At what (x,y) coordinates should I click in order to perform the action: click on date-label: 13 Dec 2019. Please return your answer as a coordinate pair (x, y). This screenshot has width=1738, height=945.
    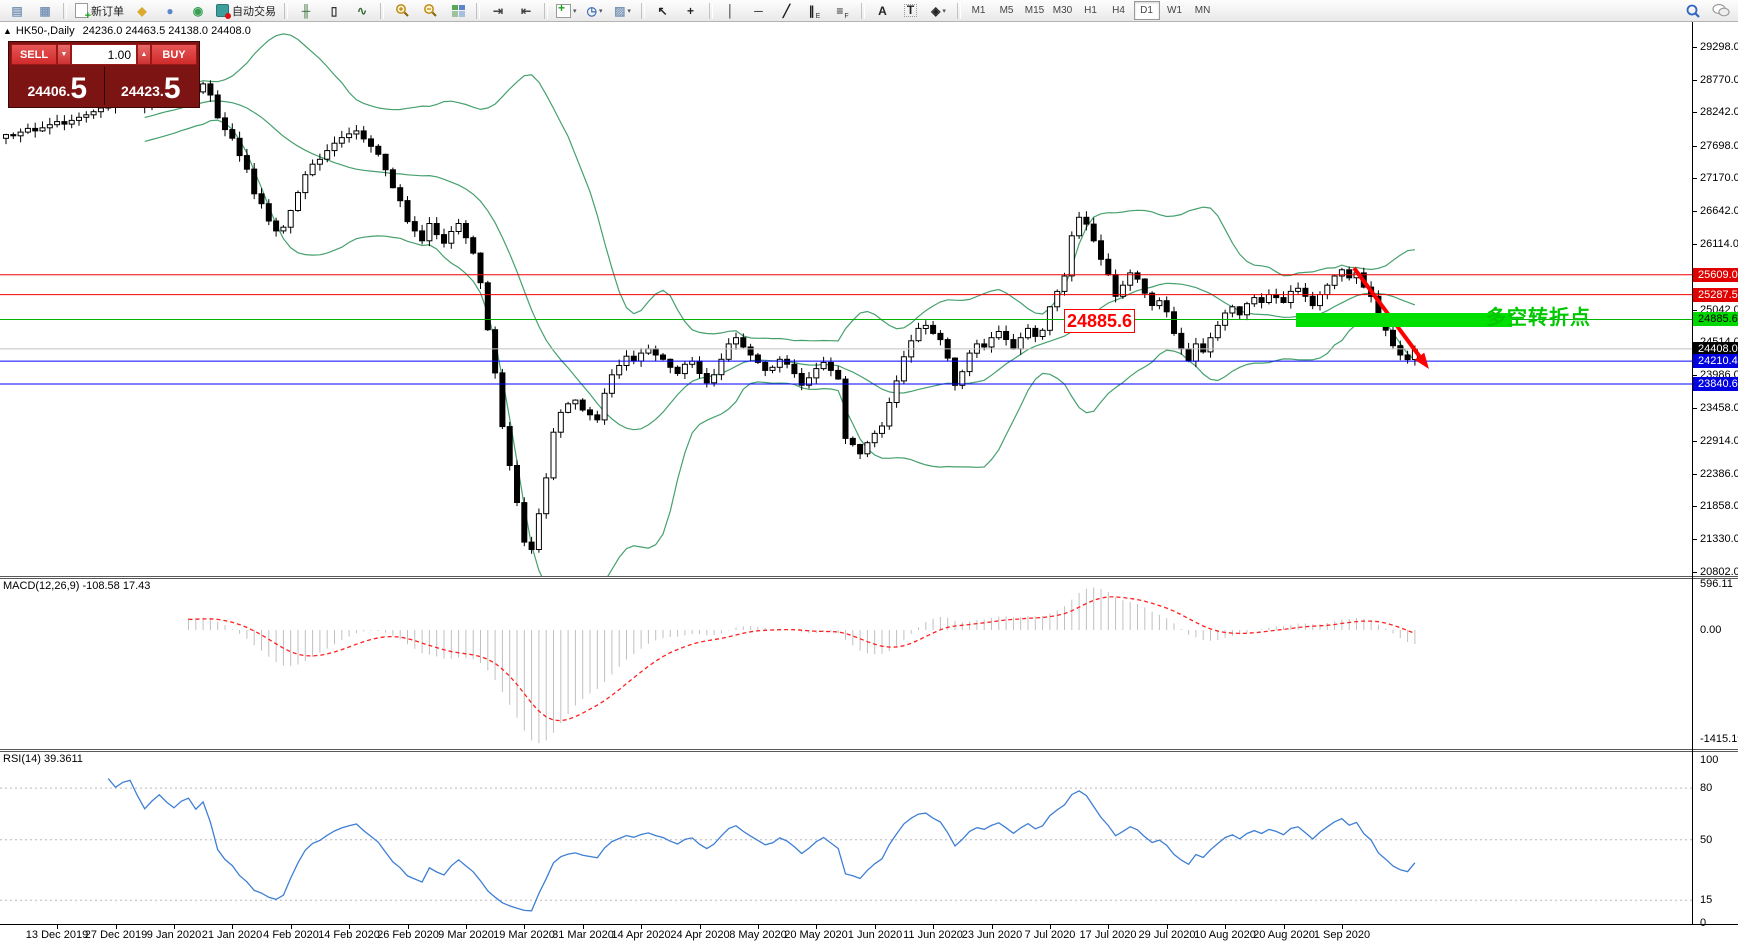
    Looking at the image, I should click on (57, 935).